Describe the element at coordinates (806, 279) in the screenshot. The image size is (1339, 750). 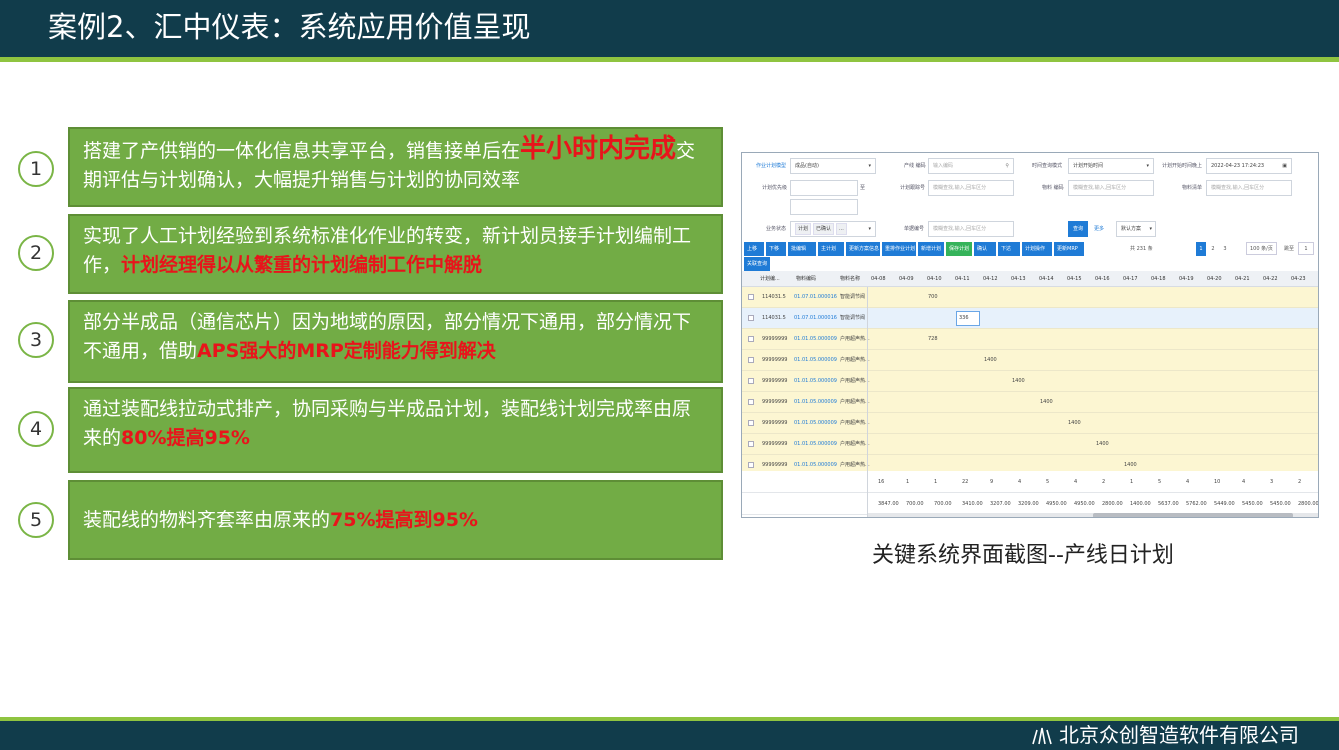
I see `column-header-material: 物料编码` at that location.